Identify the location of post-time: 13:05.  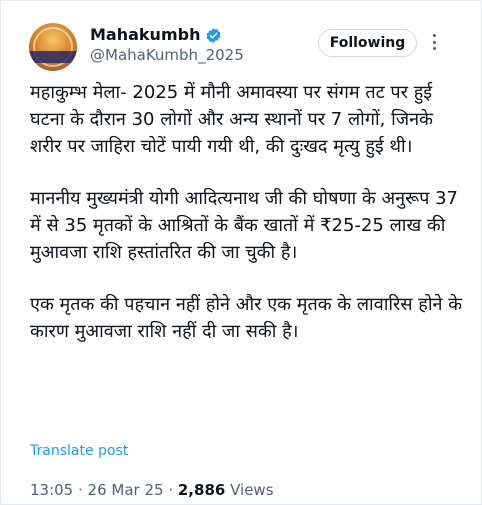
(51, 490).